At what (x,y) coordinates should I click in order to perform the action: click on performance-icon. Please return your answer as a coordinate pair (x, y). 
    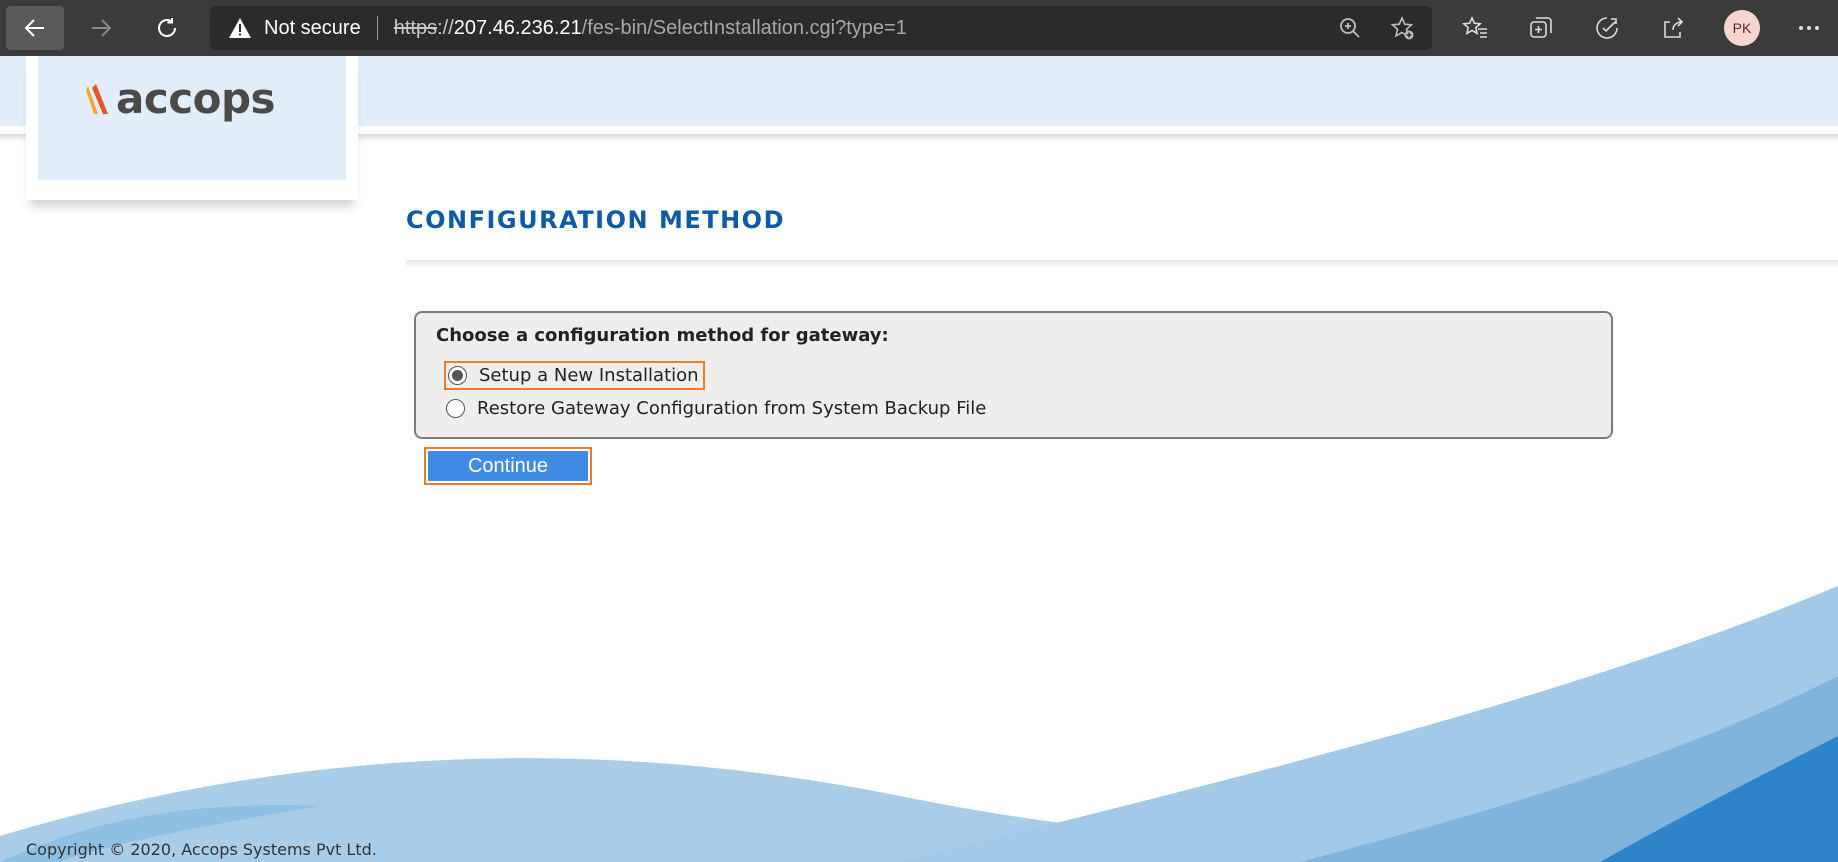
    Looking at the image, I should click on (1607, 28).